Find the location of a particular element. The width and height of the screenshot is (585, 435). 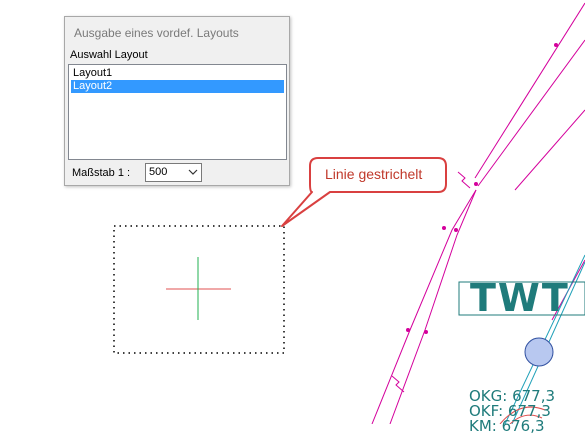

chevron-down-icon is located at coordinates (193, 172).